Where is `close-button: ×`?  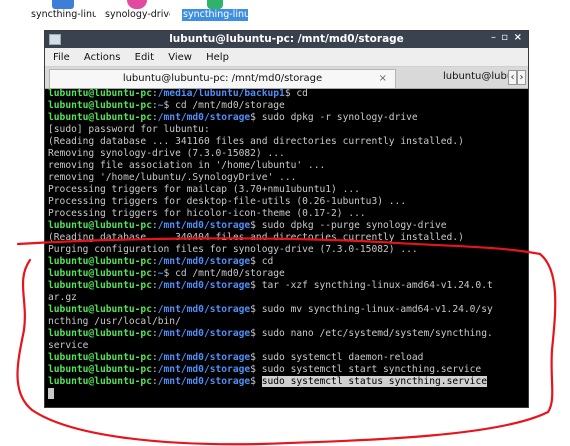
close-button: × is located at coordinates (518, 37).